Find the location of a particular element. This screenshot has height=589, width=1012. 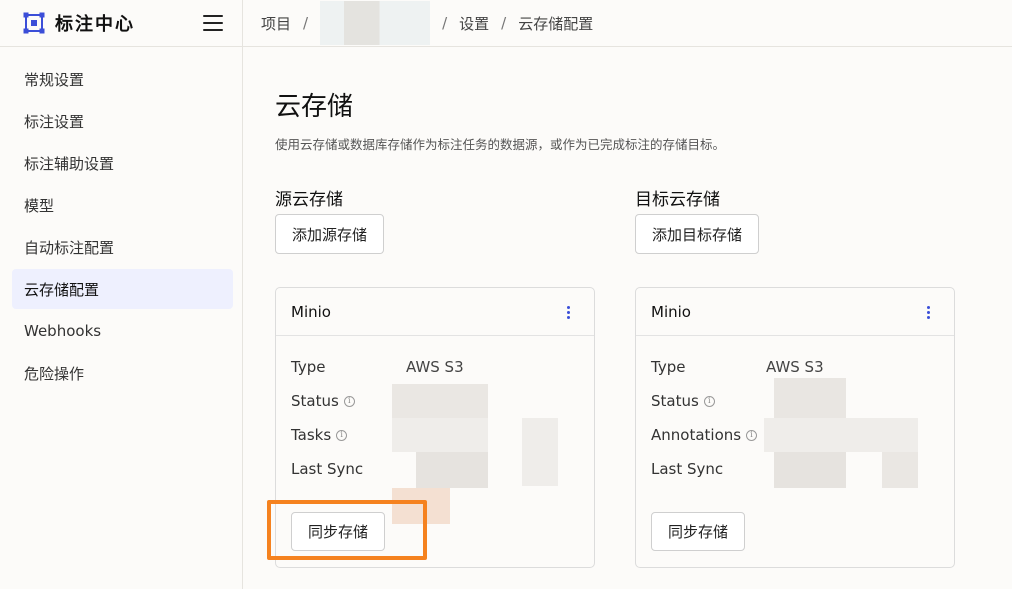

detail-key: Annotations i is located at coordinates (708, 435).